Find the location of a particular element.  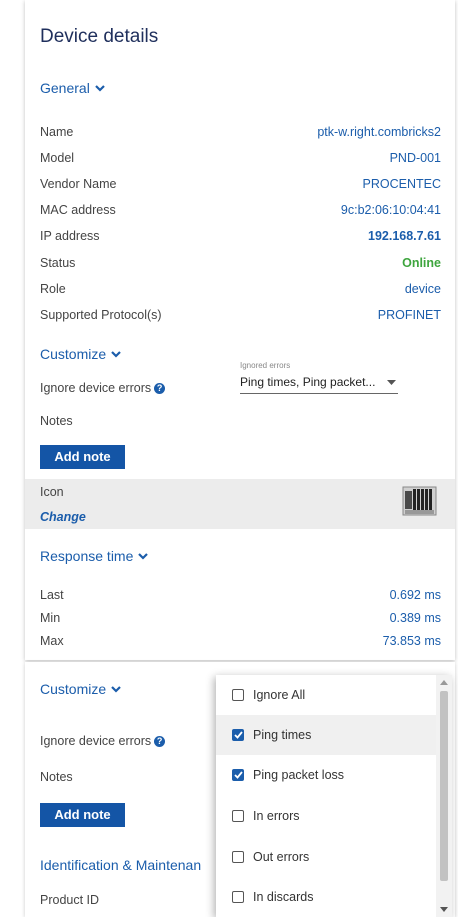

mac-value: 9c:b2:06:10:04:41 is located at coordinates (390, 210).